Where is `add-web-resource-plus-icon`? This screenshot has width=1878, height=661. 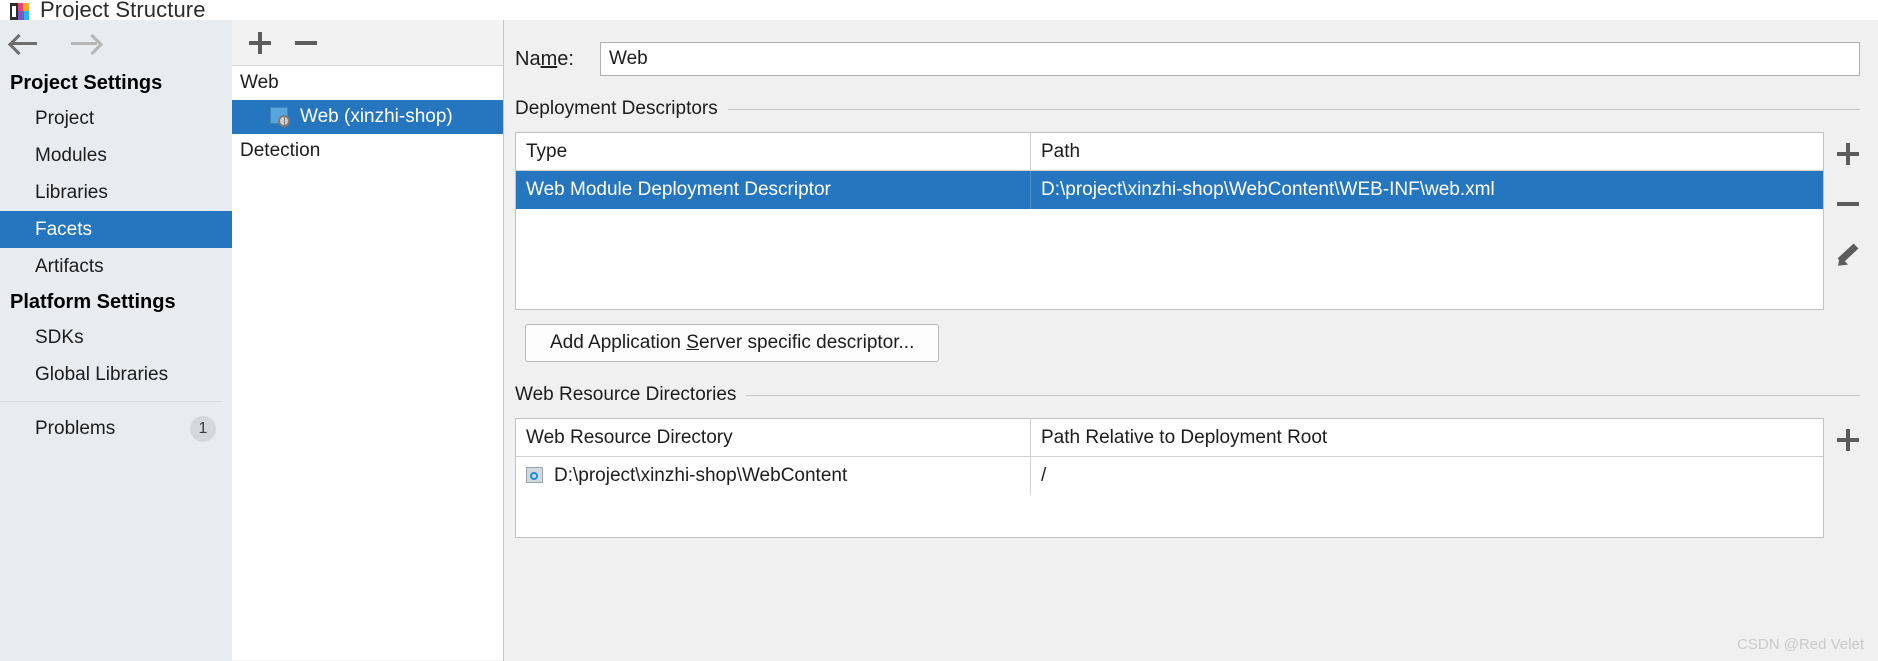
add-web-resource-plus-icon is located at coordinates (1847, 439).